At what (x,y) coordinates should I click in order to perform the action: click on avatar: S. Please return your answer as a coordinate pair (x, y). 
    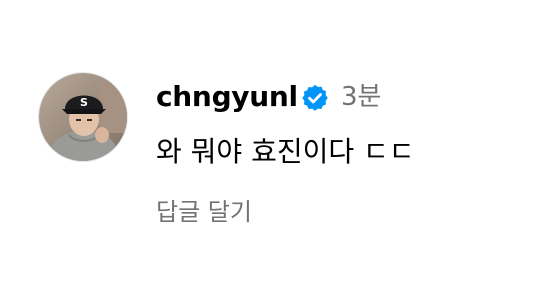
    Looking at the image, I should click on (83, 117).